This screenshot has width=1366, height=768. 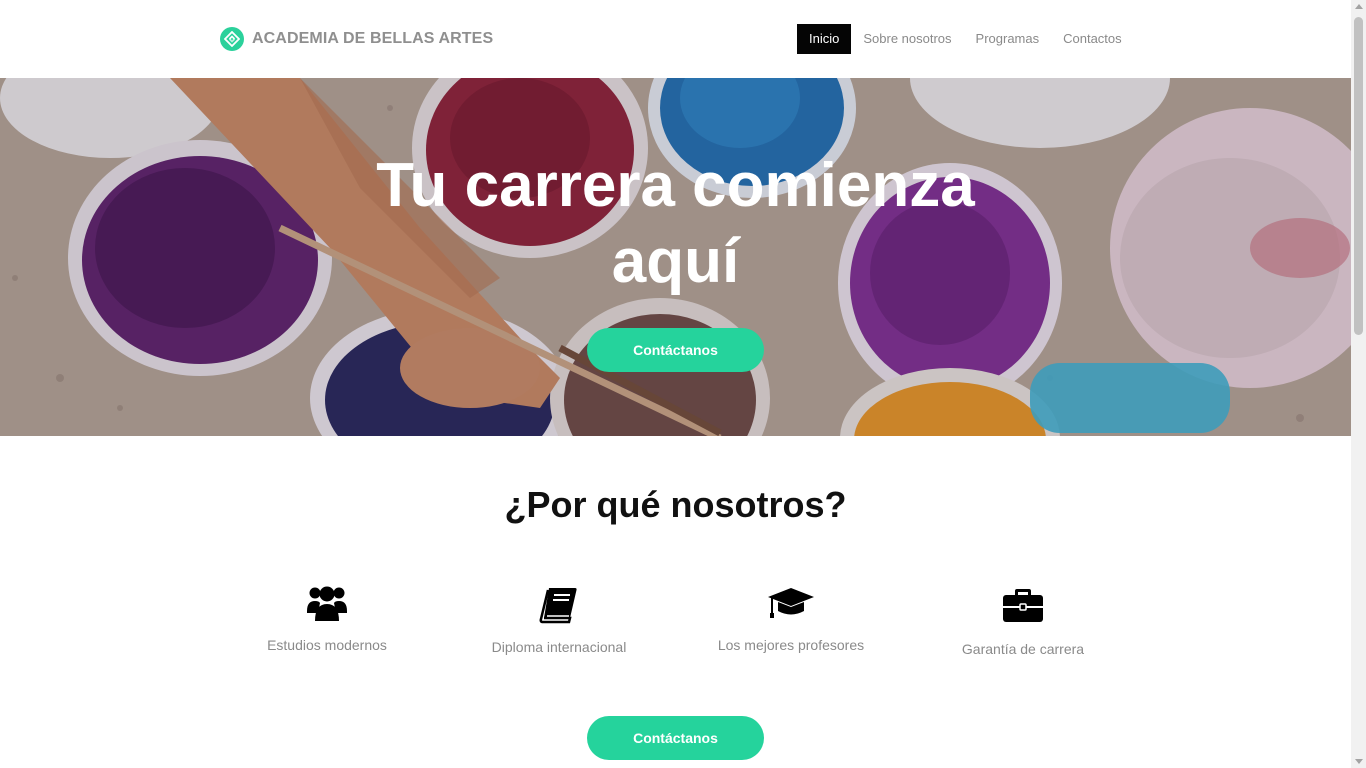 What do you see at coordinates (373, 38) in the screenshot?
I see `brand-name: ACADEMIA DE BELLAS ARTES` at bounding box center [373, 38].